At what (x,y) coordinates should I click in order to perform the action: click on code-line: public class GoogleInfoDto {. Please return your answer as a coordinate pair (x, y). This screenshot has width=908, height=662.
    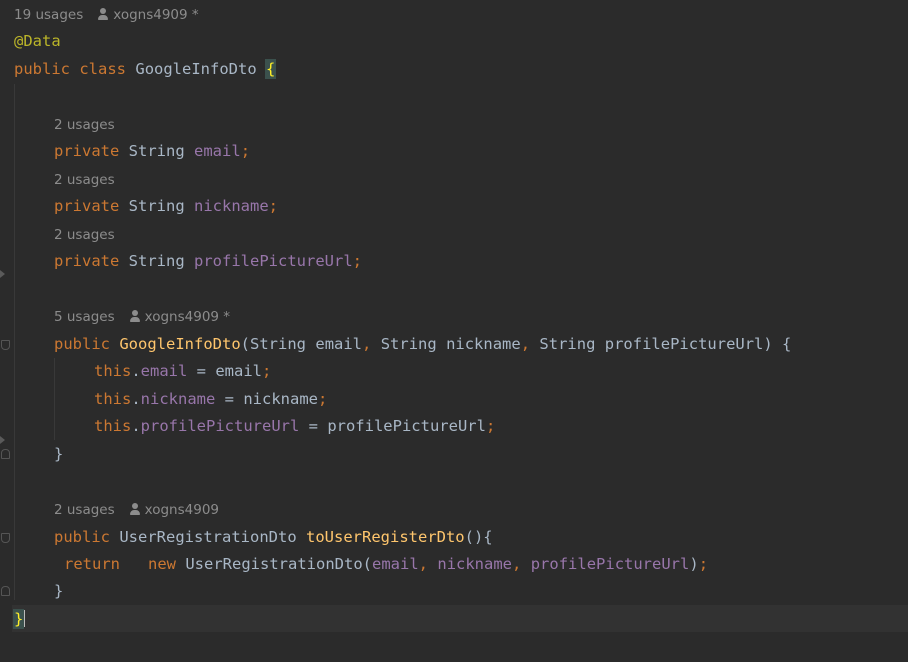
    Looking at the image, I should click on (145, 69).